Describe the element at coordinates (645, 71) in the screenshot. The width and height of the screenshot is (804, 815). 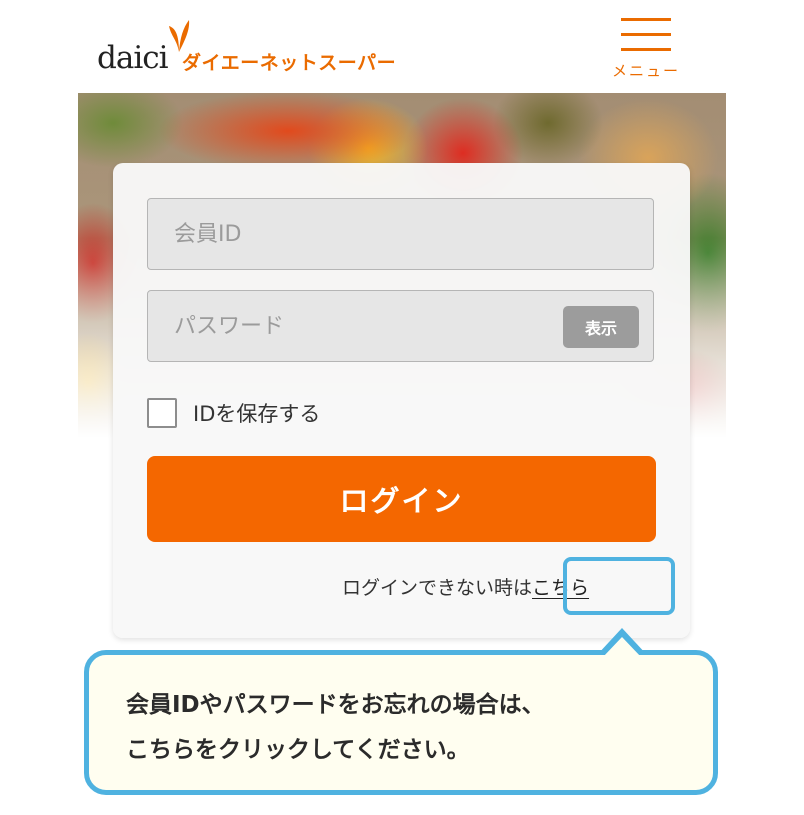
I see `menu-label: メニュー` at that location.